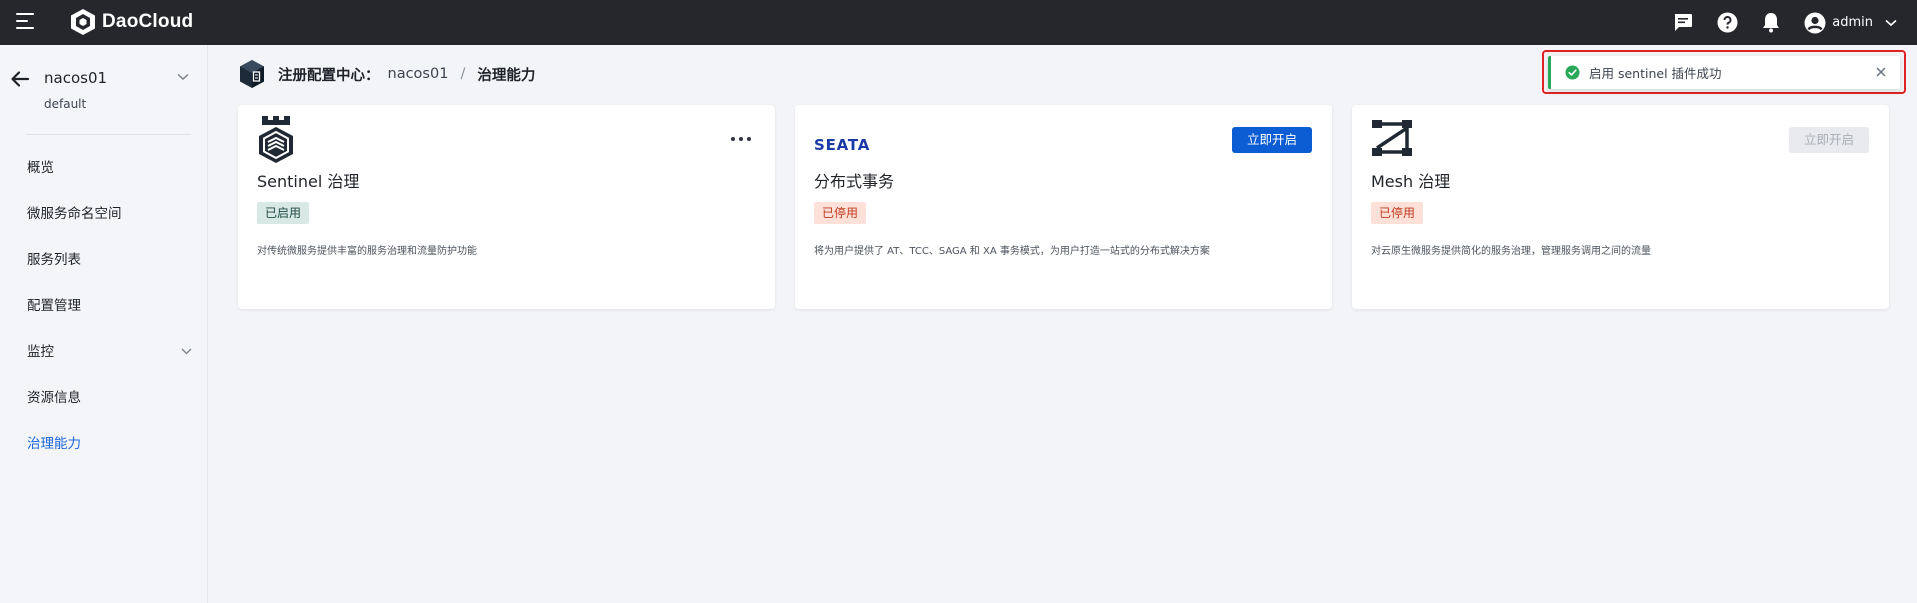 The width and height of the screenshot is (1917, 603). I want to click on sidebar-item-label: 微服务命名空间, so click(74, 214).